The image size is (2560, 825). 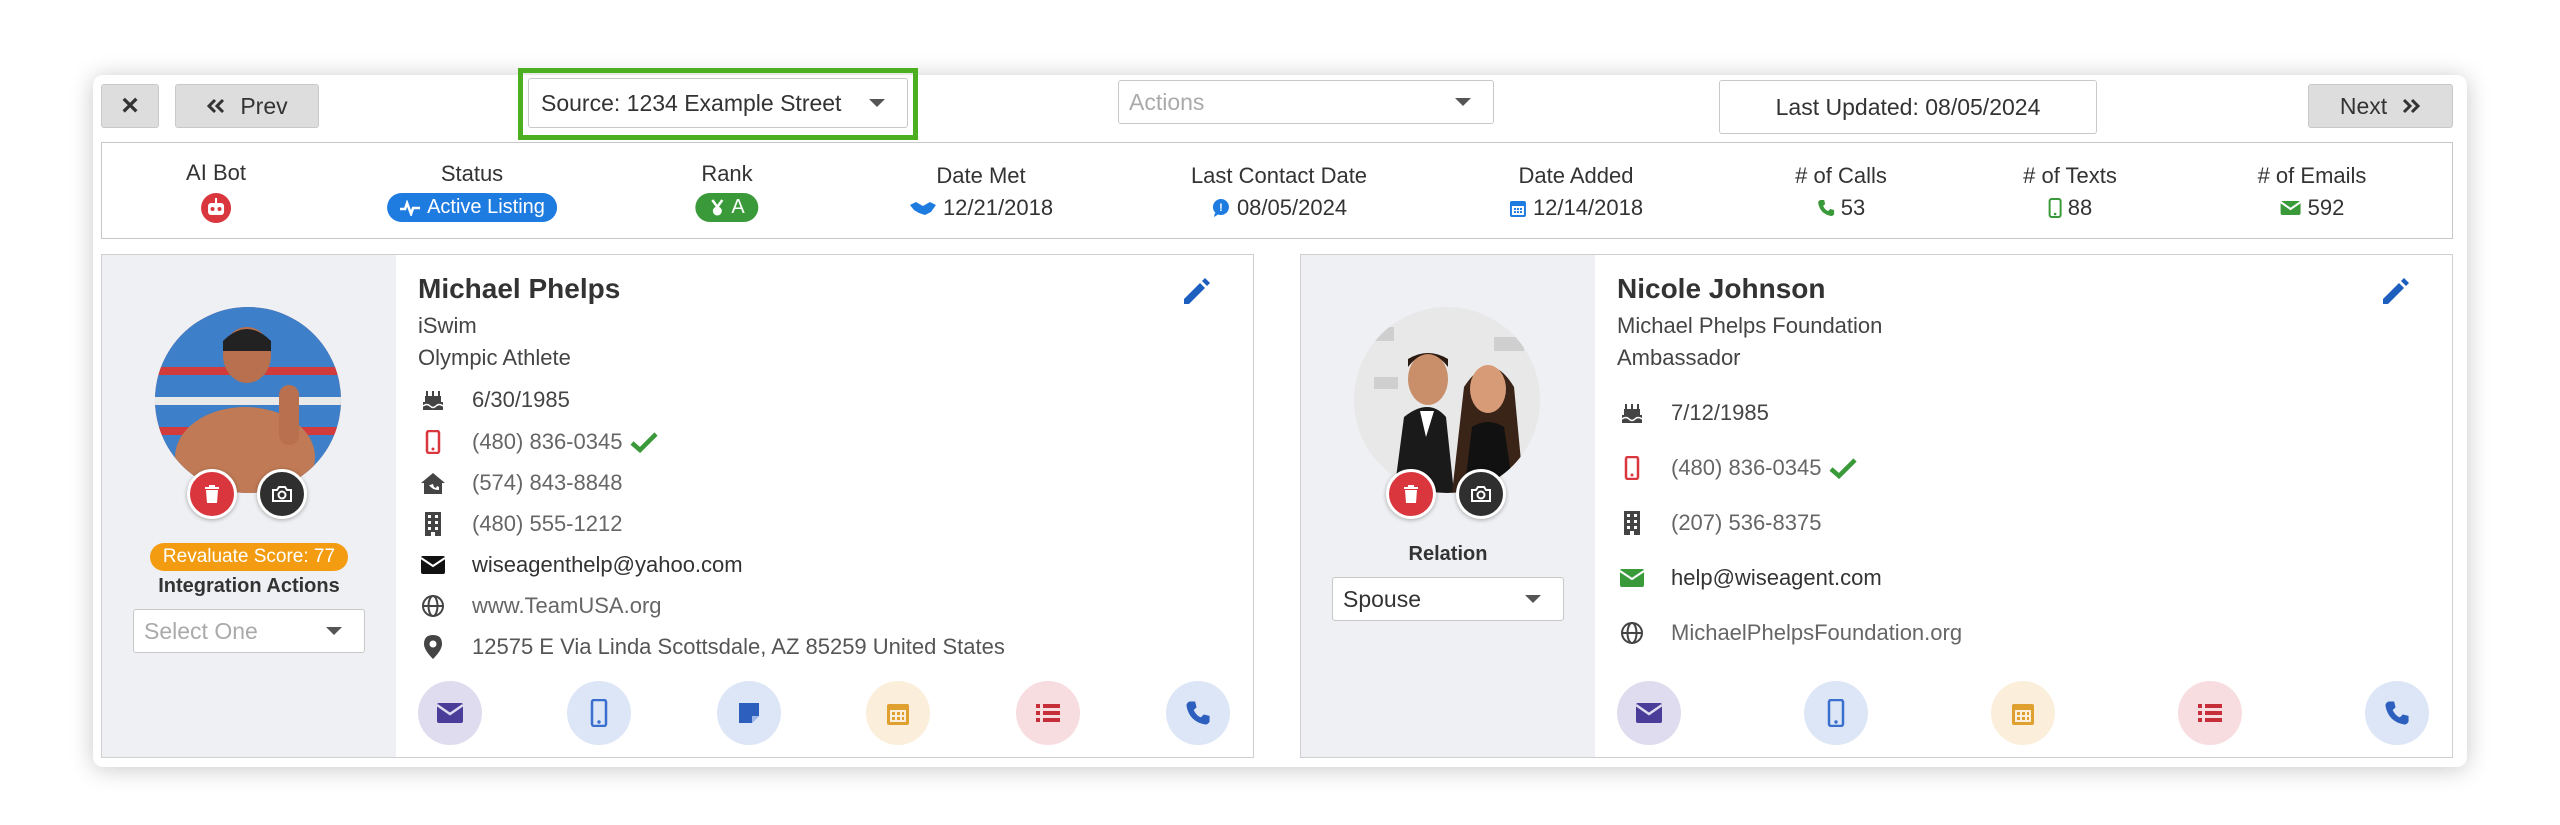 What do you see at coordinates (1719, 523) in the screenshot?
I see `work-phone-row: (207) 536-8375` at bounding box center [1719, 523].